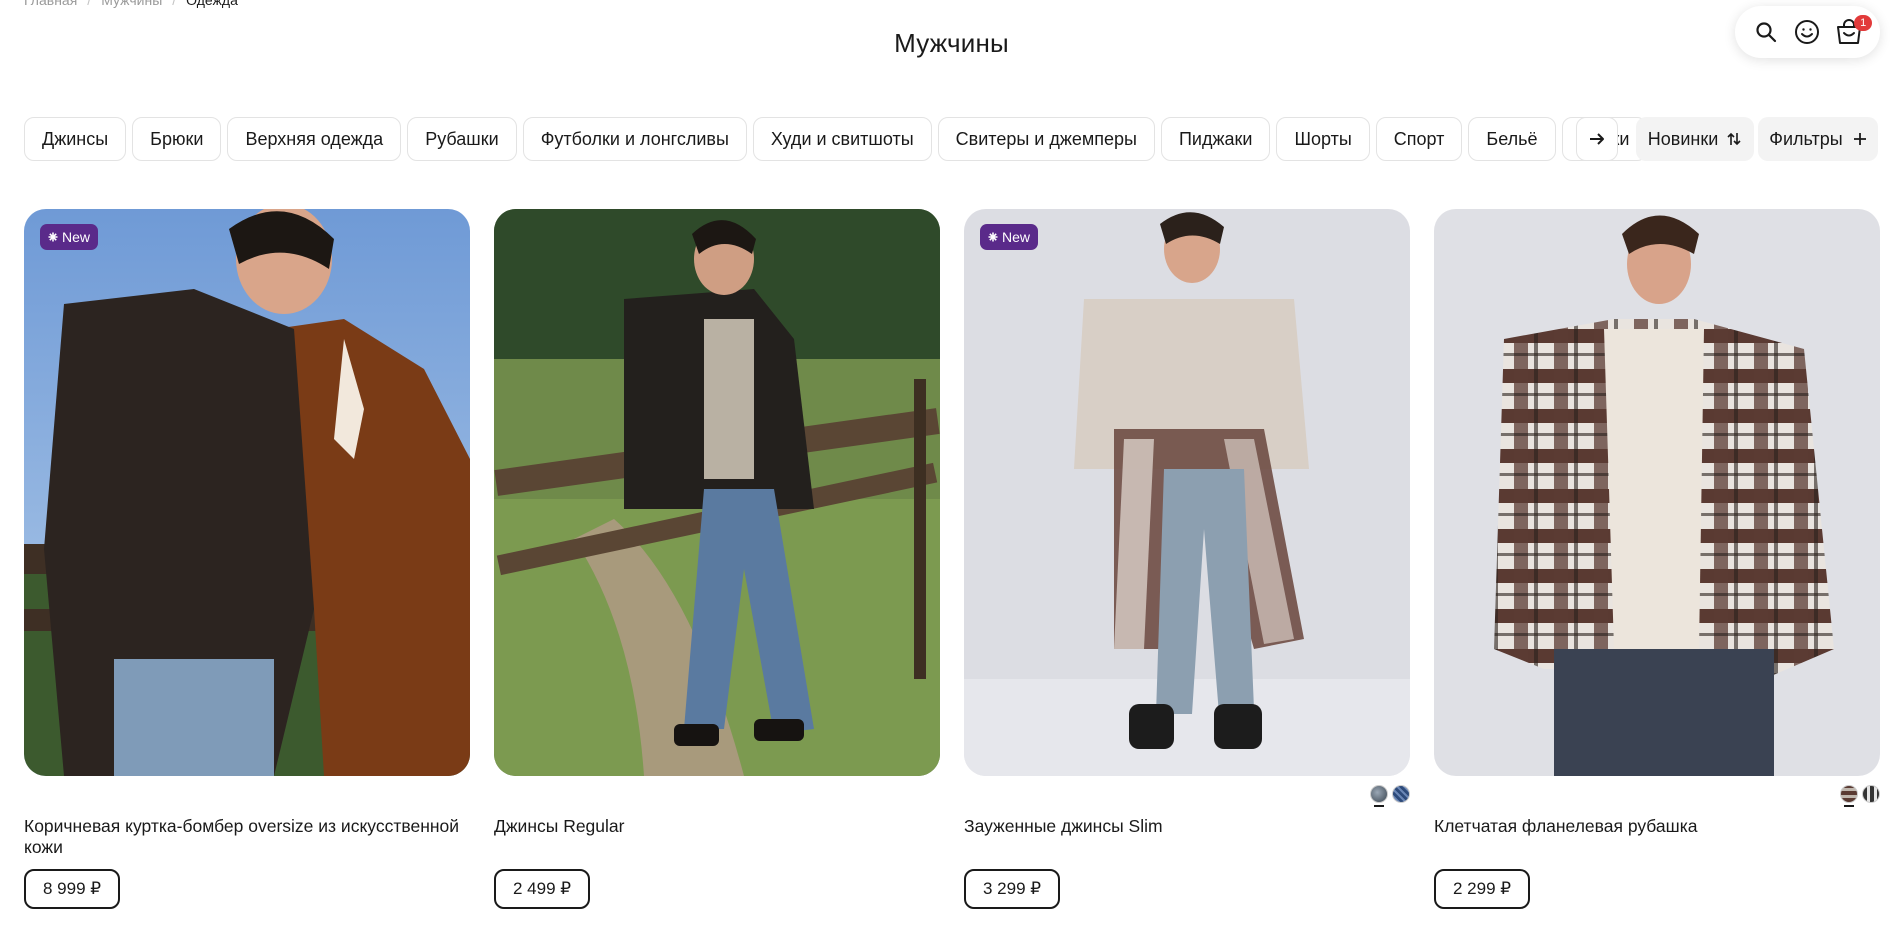 Image resolution: width=1903 pixels, height=927 pixels. What do you see at coordinates (717, 837) in the screenshot?
I see `product-title: Джинсы Regular` at bounding box center [717, 837].